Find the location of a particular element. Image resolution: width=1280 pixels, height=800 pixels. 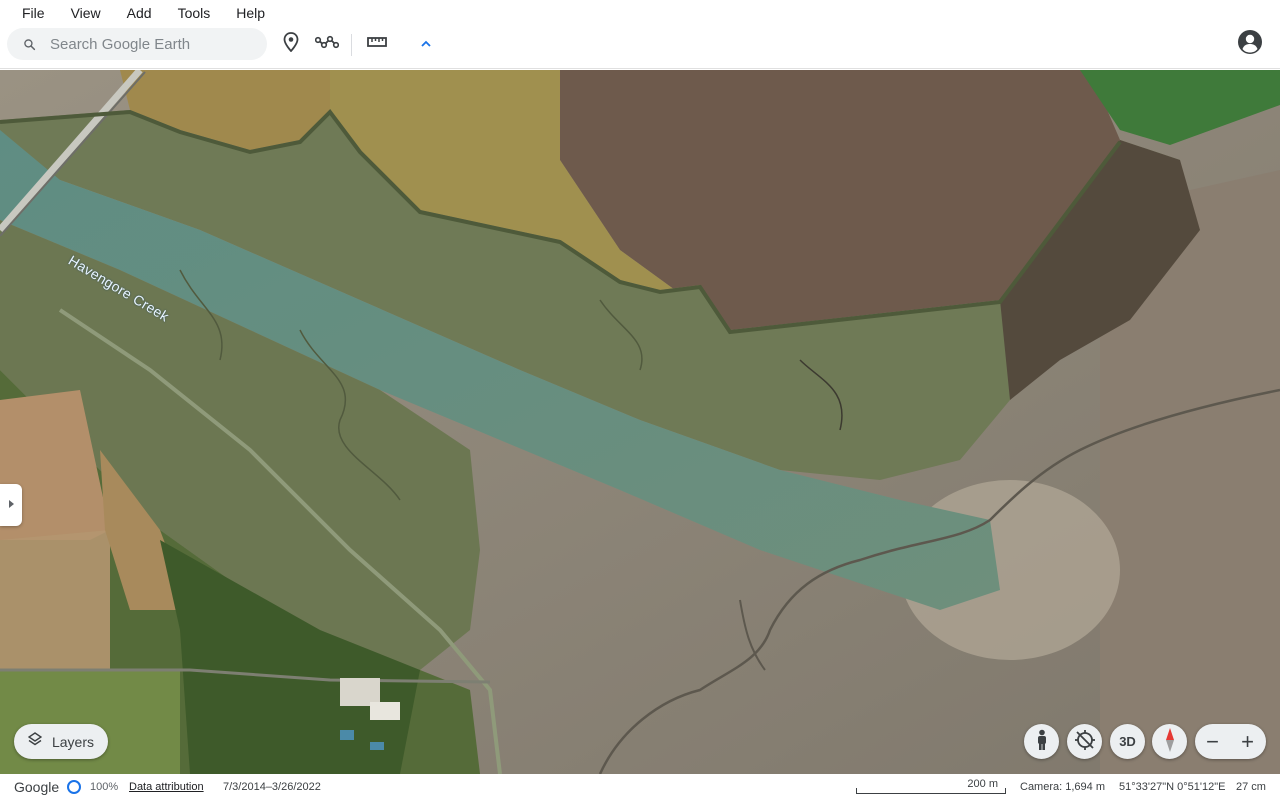

pegman-button is located at coordinates (1041, 741).